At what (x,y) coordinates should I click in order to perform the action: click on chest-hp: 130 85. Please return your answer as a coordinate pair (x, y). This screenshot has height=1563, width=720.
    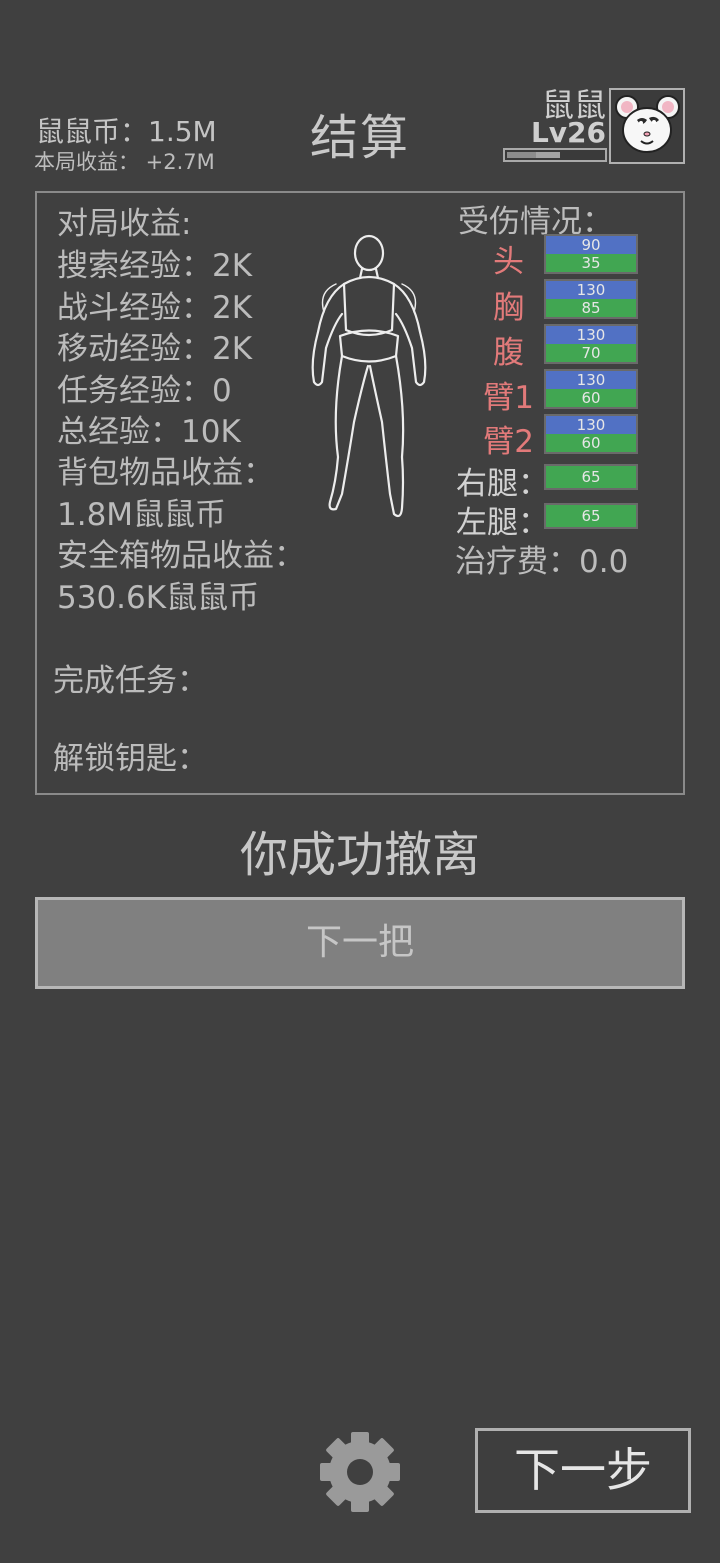
    Looking at the image, I should click on (591, 299).